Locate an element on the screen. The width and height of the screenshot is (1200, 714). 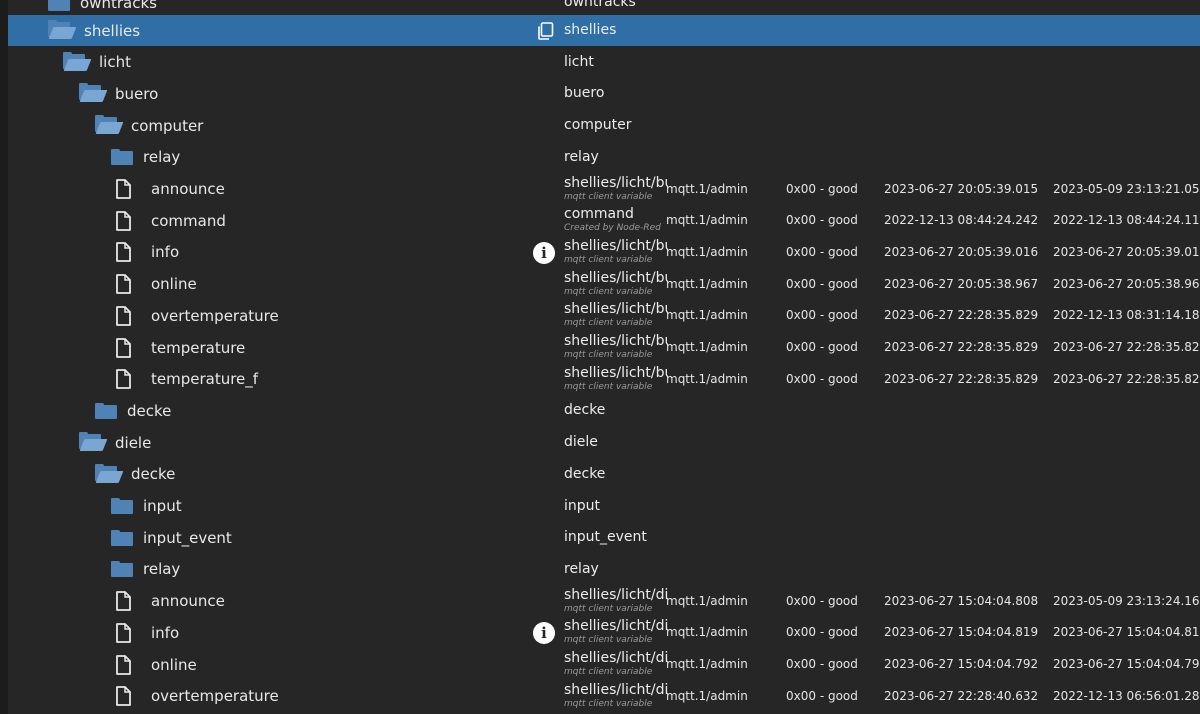
tree-node: buero is located at coordinates (118, 93).